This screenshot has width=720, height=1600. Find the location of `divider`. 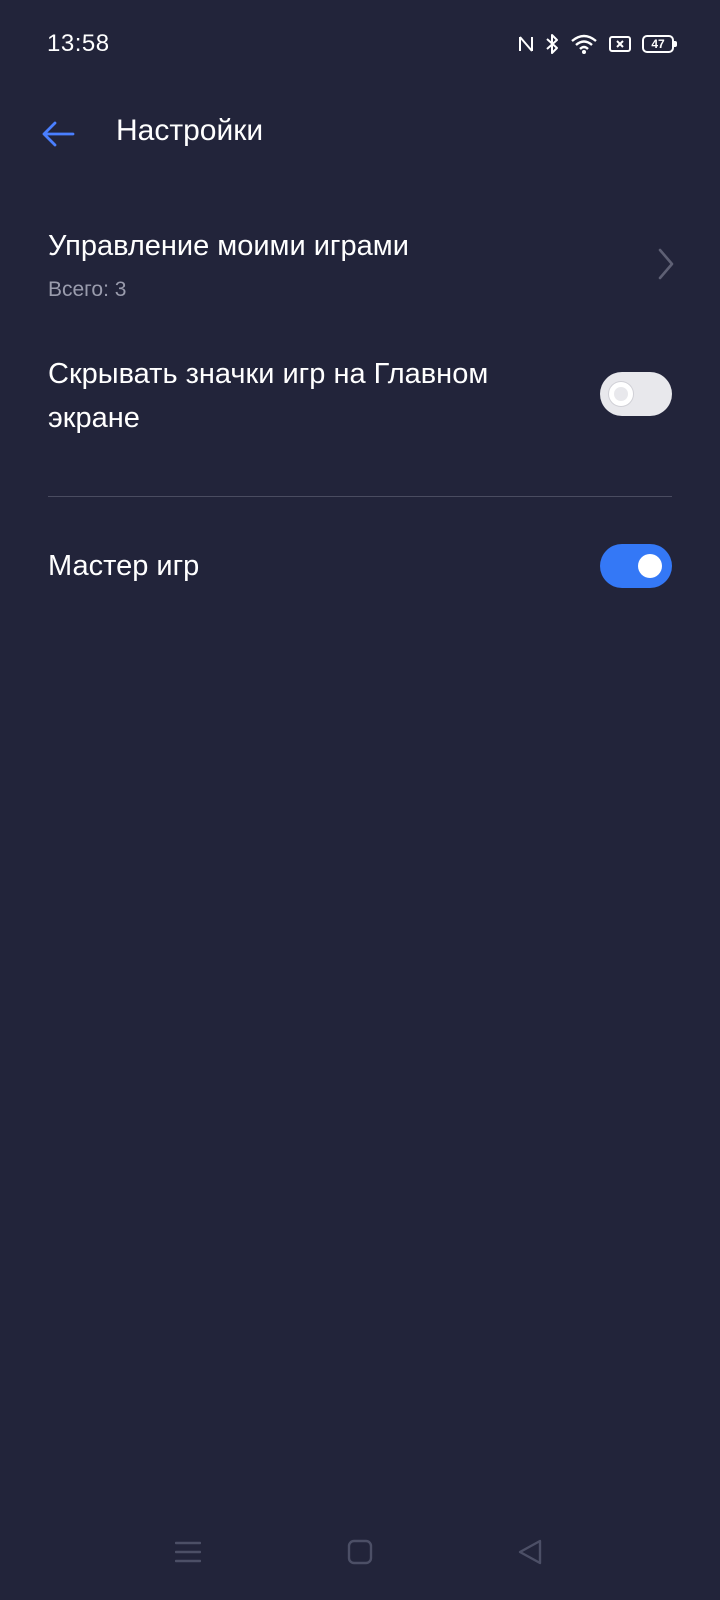

divider is located at coordinates (360, 496).